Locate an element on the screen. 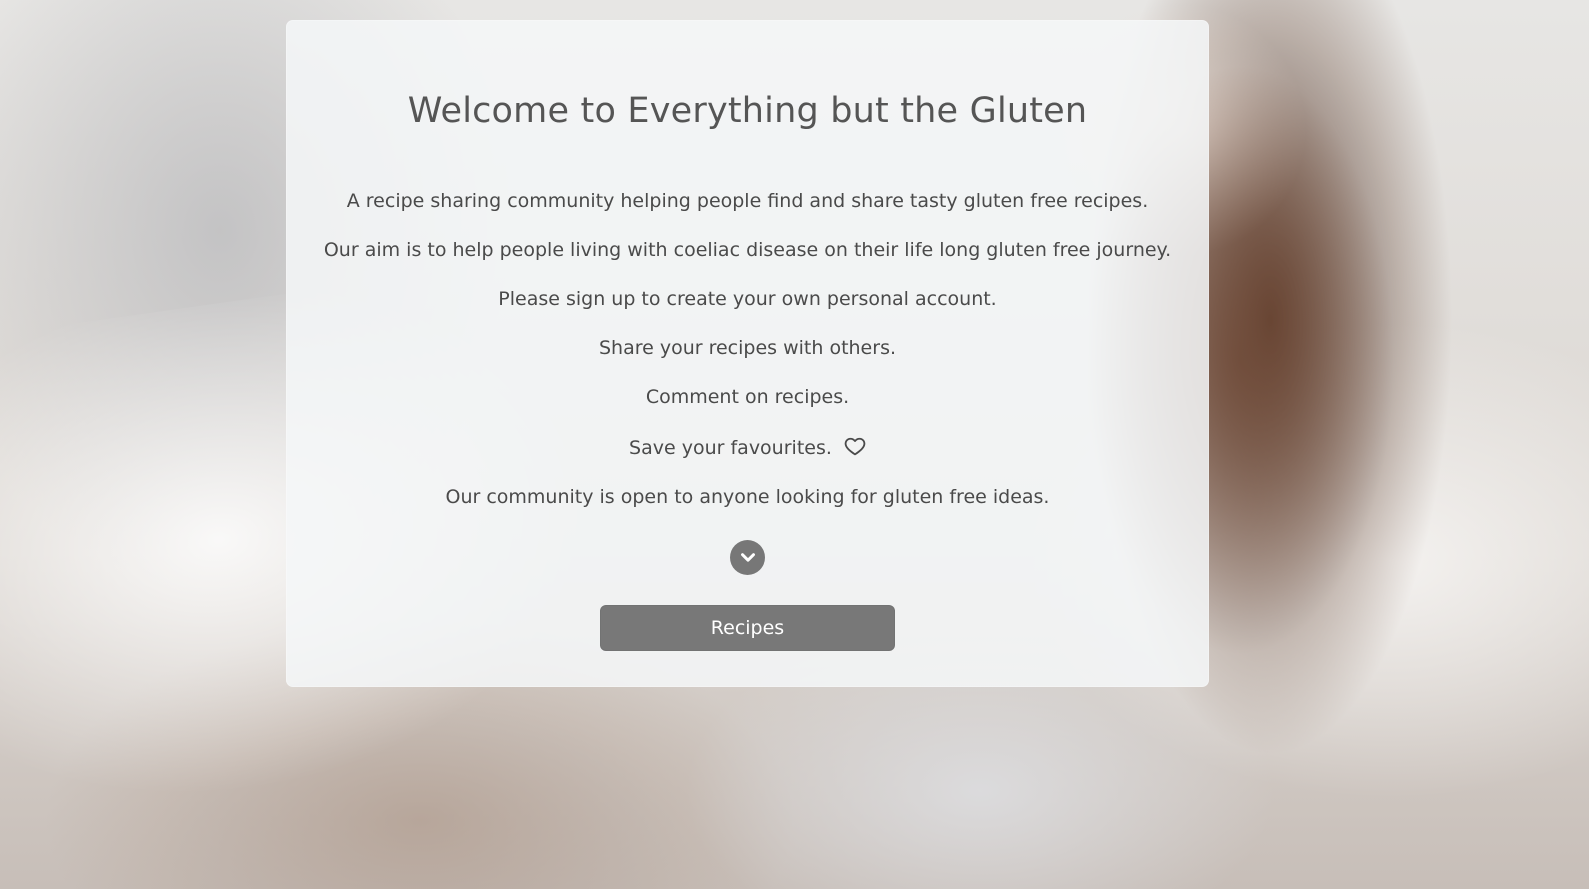 This screenshot has width=1589, height=889. heart-icon is located at coordinates (855, 446).